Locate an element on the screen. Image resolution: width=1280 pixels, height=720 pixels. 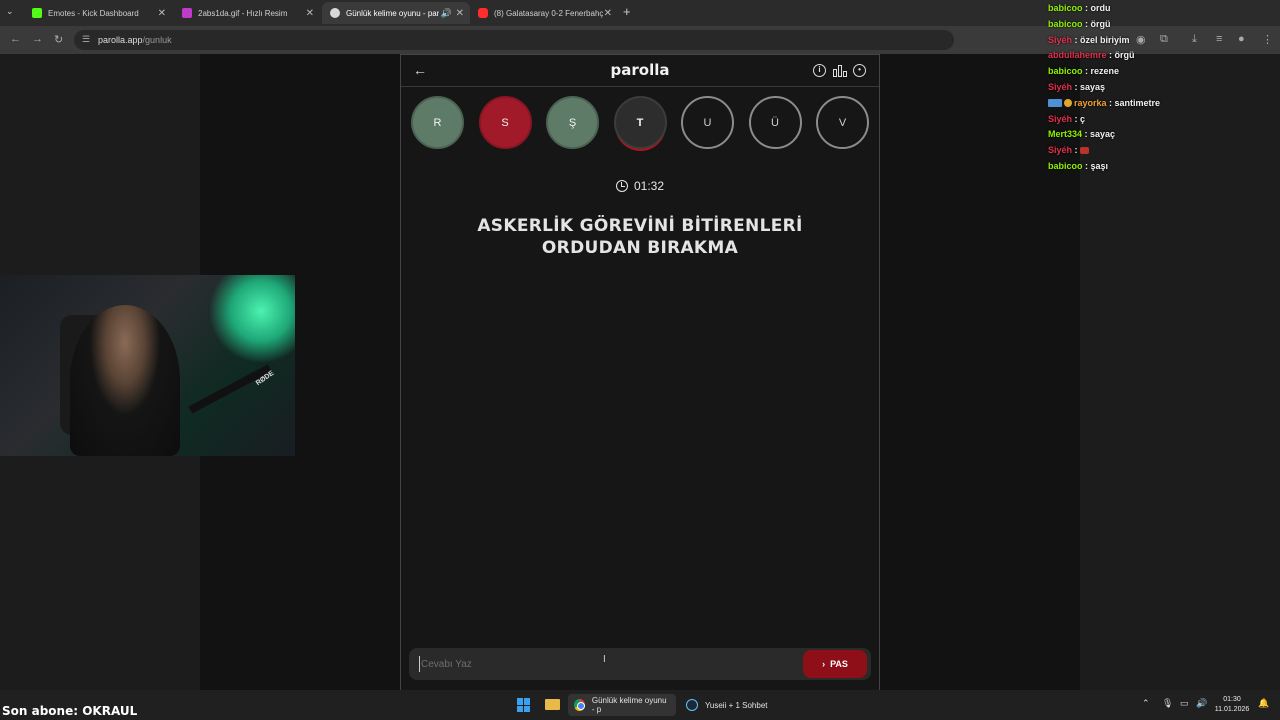
windows-start-icon is located at coordinates (524, 705).